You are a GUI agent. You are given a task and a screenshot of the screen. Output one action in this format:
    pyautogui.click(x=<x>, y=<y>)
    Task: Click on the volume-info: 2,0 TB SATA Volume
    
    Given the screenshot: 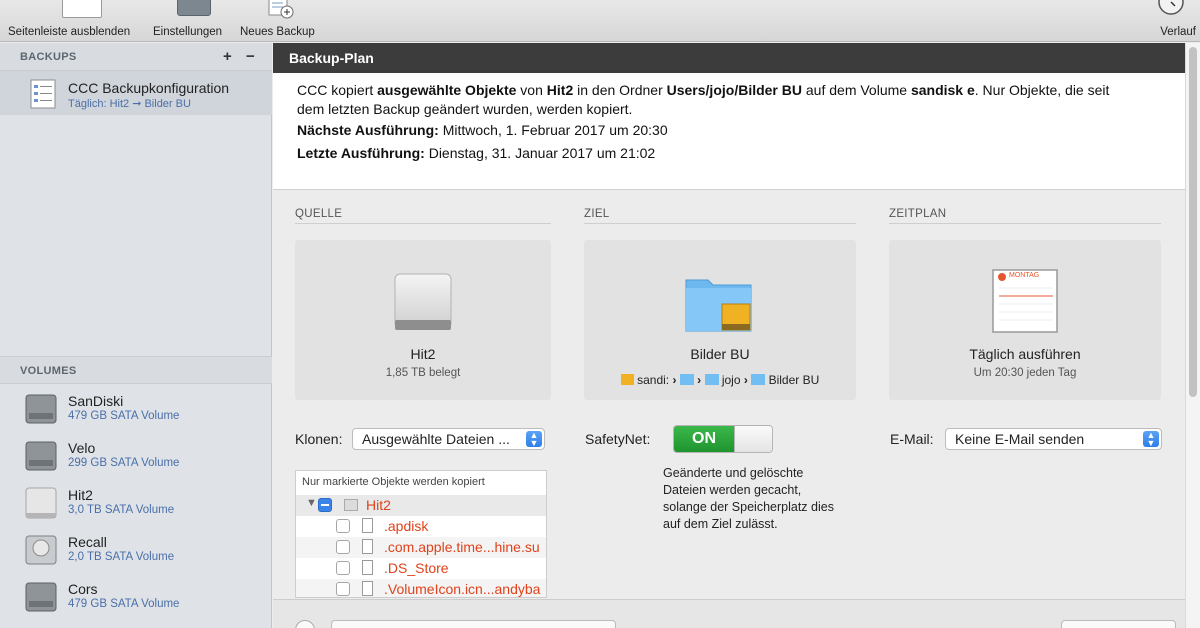 What is the action you would take?
    pyautogui.click(x=121, y=557)
    